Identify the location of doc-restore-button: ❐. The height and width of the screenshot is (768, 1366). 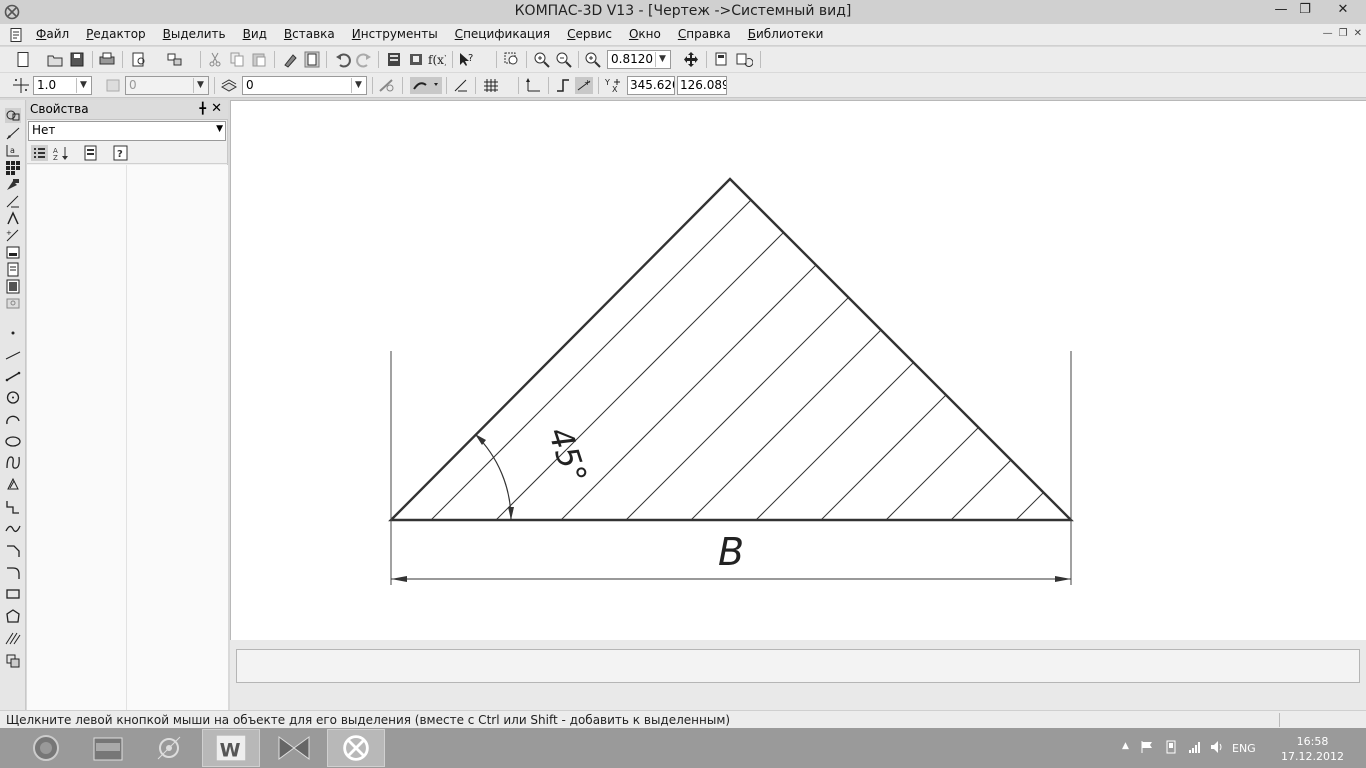
(1343, 33).